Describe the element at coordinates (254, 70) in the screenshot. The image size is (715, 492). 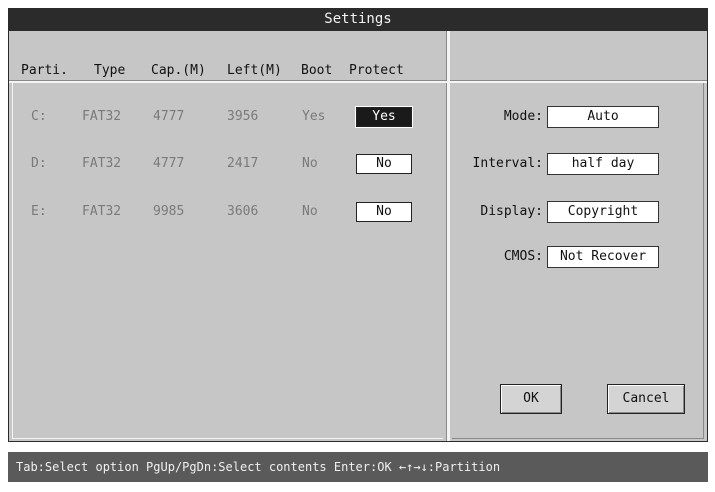
I see `header-left: Left(M)` at that location.